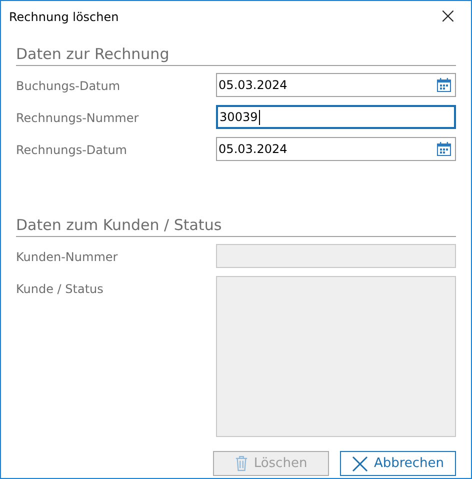 This screenshot has height=479, width=472. I want to click on close-icon, so click(360, 464).